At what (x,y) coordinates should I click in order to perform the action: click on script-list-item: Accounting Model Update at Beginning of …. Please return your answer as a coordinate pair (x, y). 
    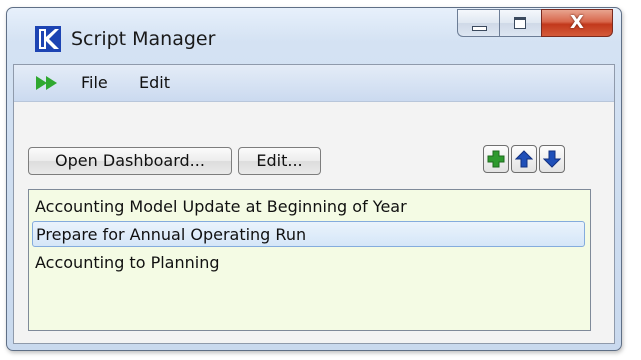
    Looking at the image, I should click on (221, 207).